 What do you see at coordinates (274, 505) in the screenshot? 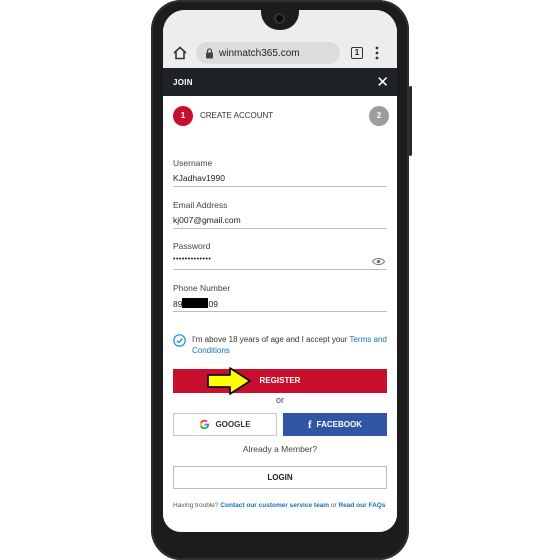
I see `contact-support-link: Contact our customer service team` at bounding box center [274, 505].